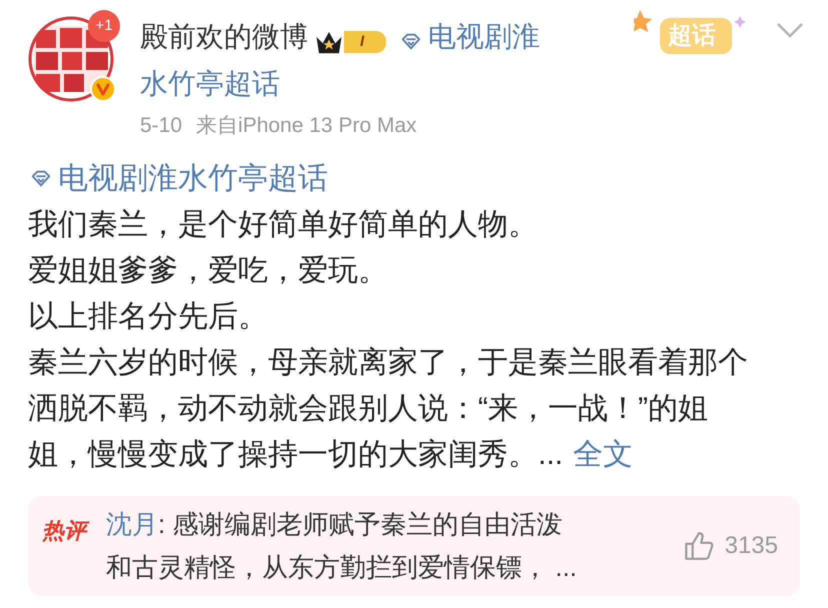 This screenshot has height=608, width=828. Describe the element at coordinates (360, 524) in the screenshot. I see `comment-text: : 感谢编剧老师赋予秦兰的自由活泼` at that location.